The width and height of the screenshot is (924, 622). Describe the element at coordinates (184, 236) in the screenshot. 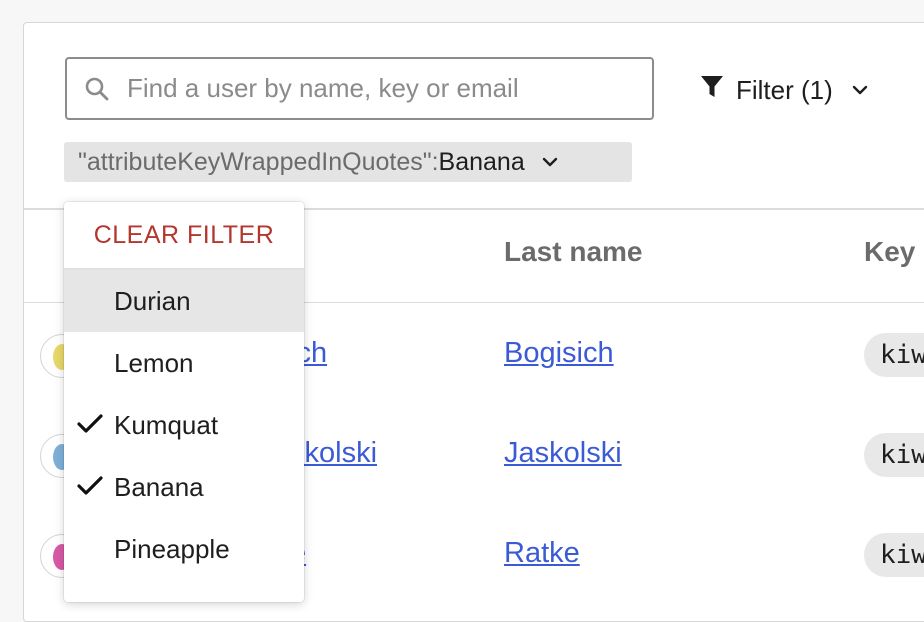

I see `clear-filter-button: CLEAR FILTER` at that location.